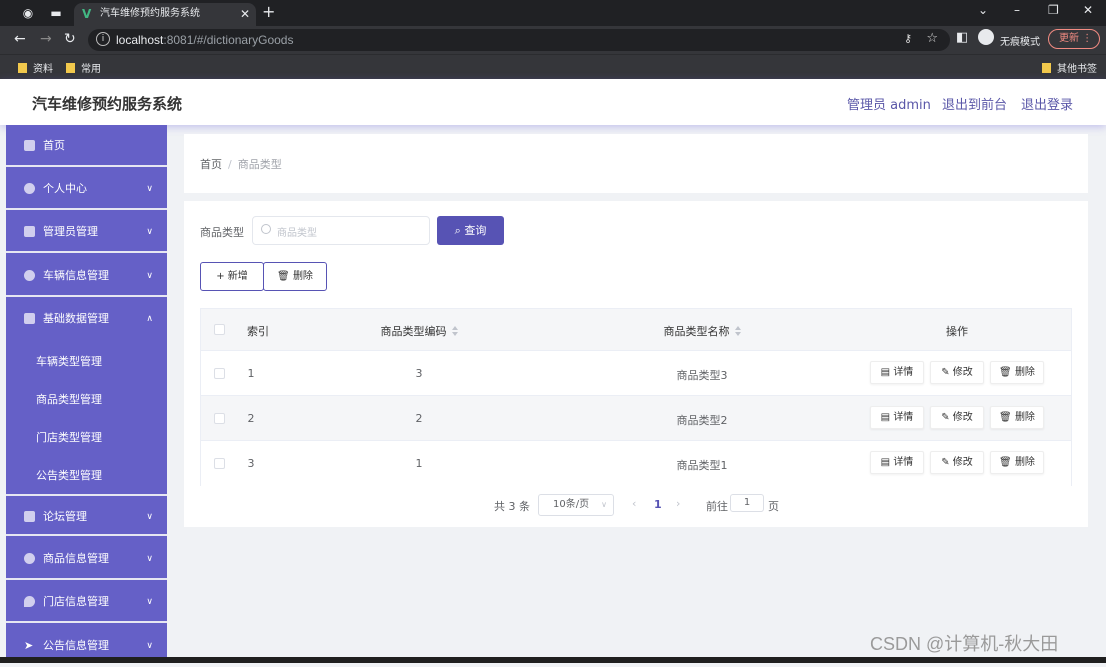 This screenshot has width=1106, height=667. I want to click on bookmark-label: 常用, so click(91, 69).